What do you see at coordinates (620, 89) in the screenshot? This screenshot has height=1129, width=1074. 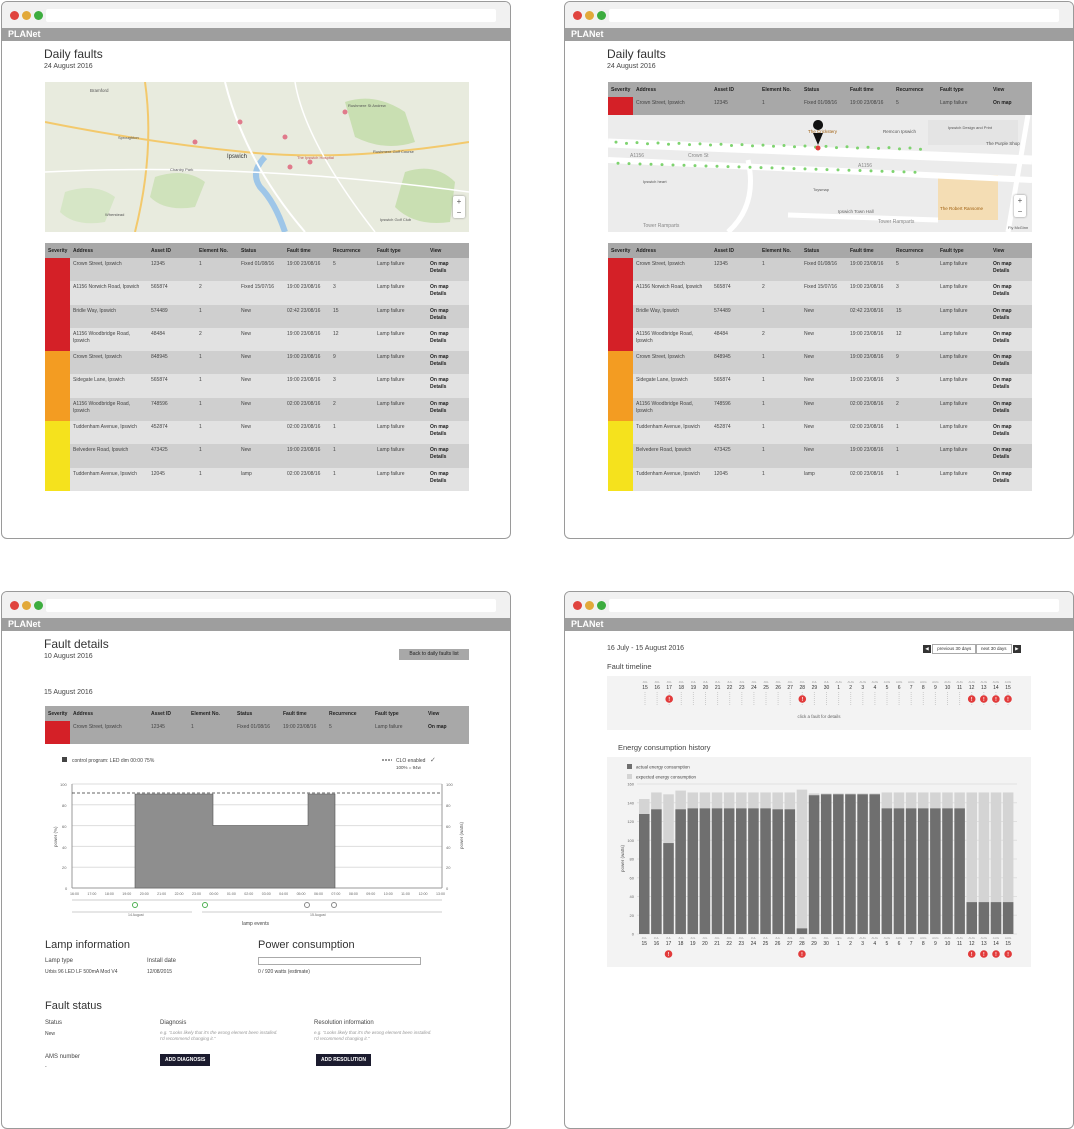 I see `col-severity: Severity` at bounding box center [620, 89].